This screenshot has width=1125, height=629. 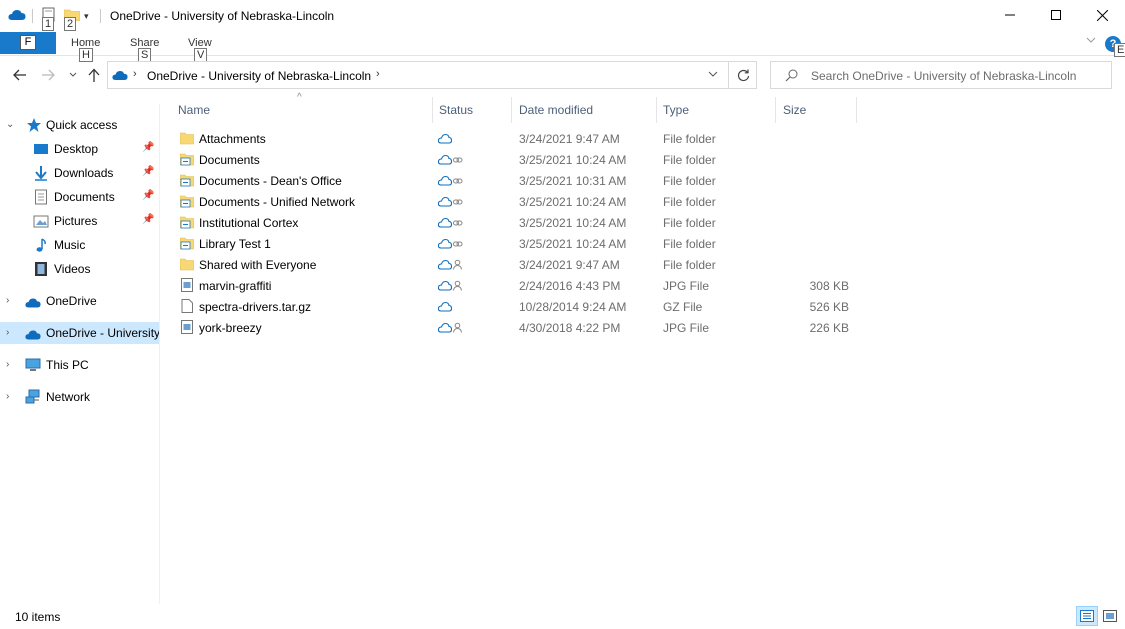 I want to click on maximize-icon, so click(x=1056, y=15).